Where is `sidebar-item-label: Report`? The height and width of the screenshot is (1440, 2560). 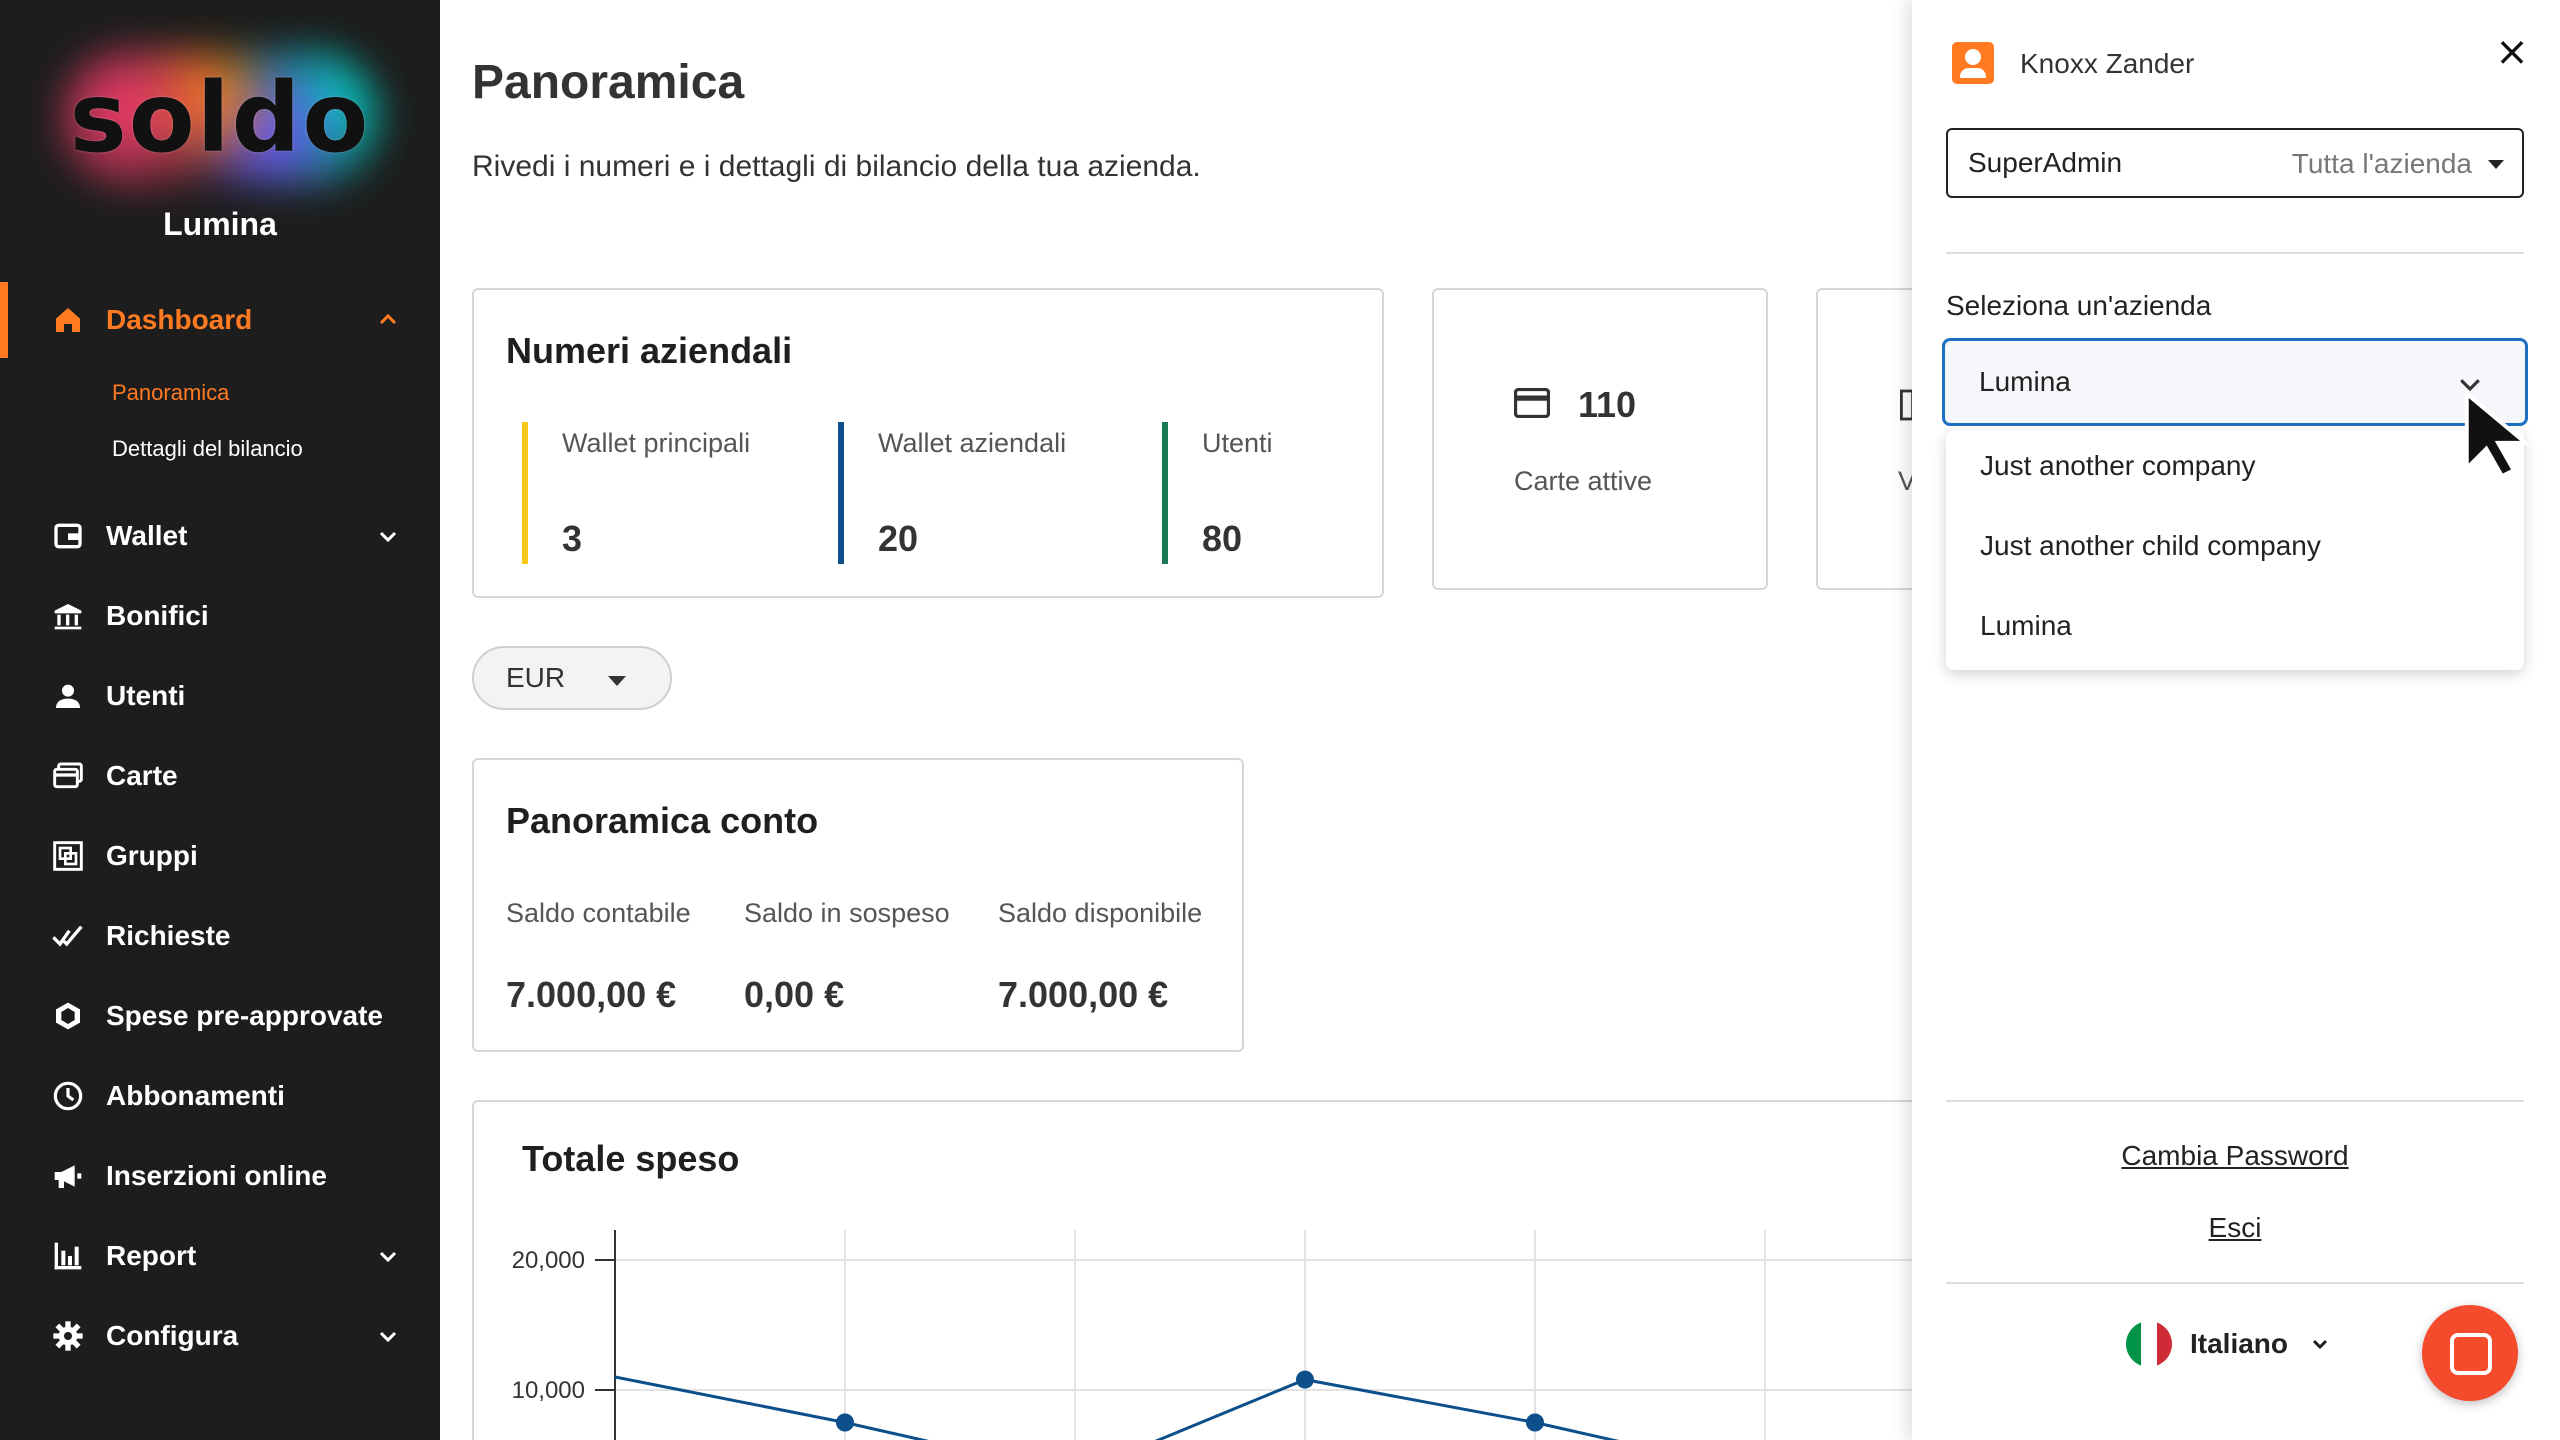
sidebar-item-label: Report is located at coordinates (151, 1255).